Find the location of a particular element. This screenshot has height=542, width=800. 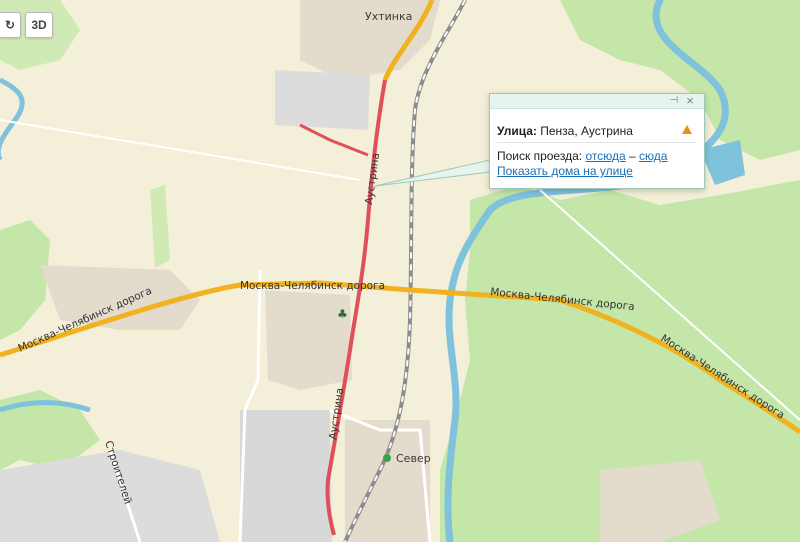

route-row: Поиск проезда: отсюда – сюда is located at coordinates (582, 156).